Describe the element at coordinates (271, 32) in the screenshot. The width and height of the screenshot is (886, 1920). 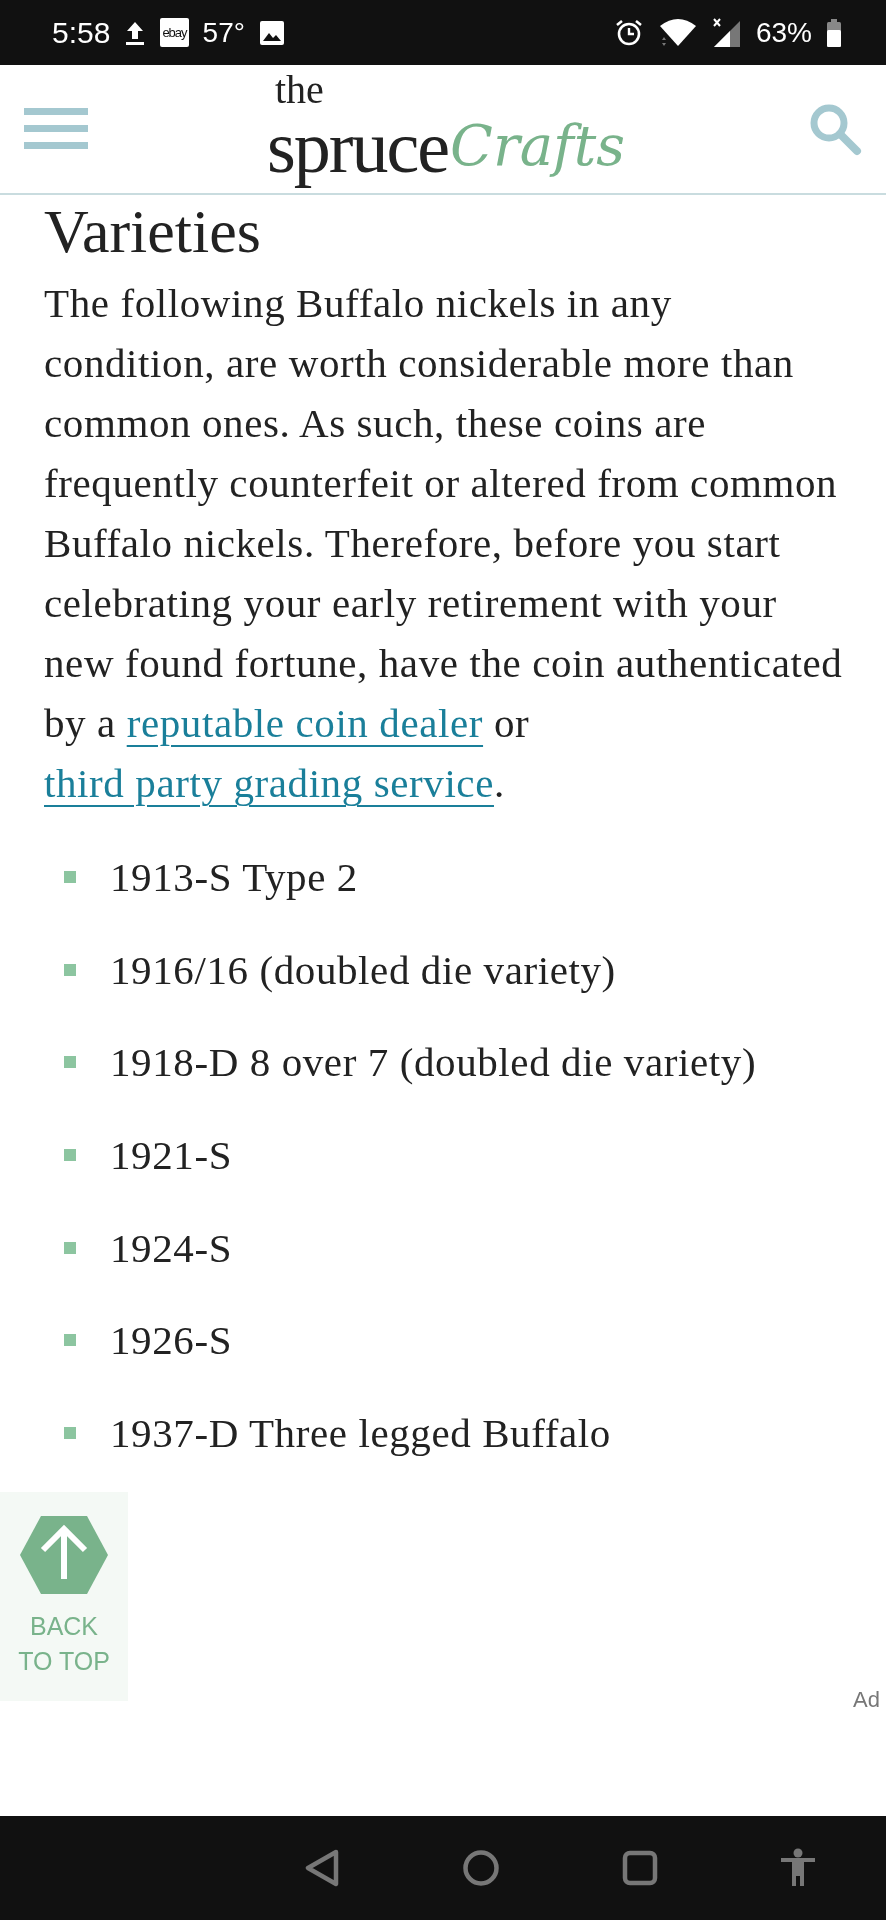
I see `image-icon` at that location.